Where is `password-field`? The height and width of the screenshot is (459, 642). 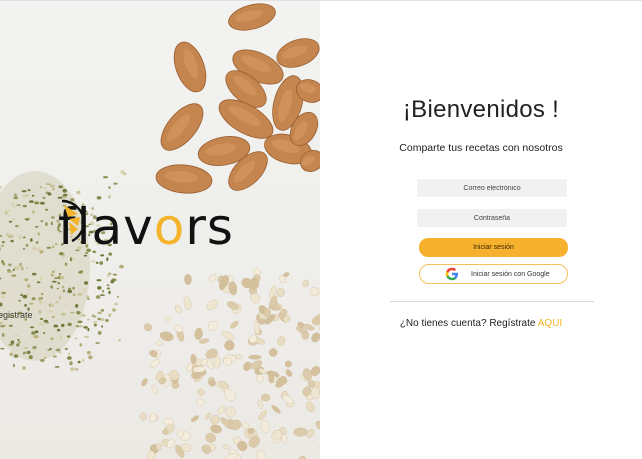
password-field is located at coordinates (492, 218).